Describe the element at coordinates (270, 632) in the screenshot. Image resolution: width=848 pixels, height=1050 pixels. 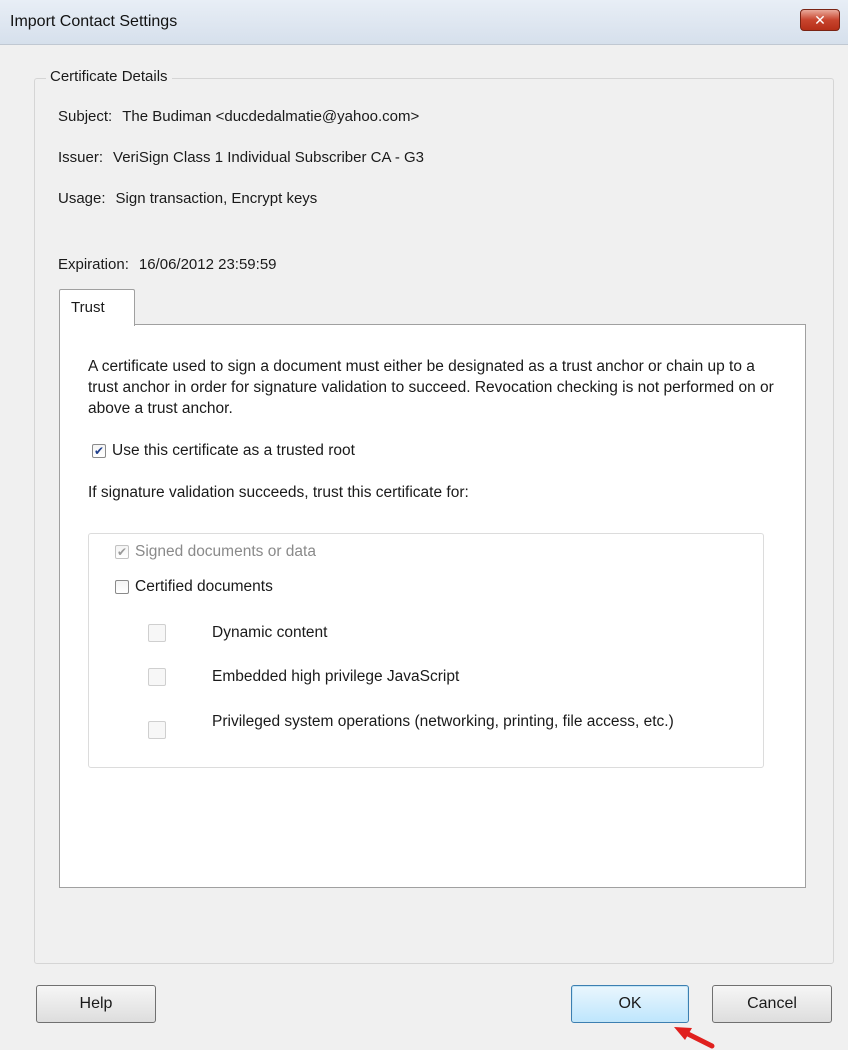
I see `dynamic-content-label: Dynamic content` at that location.